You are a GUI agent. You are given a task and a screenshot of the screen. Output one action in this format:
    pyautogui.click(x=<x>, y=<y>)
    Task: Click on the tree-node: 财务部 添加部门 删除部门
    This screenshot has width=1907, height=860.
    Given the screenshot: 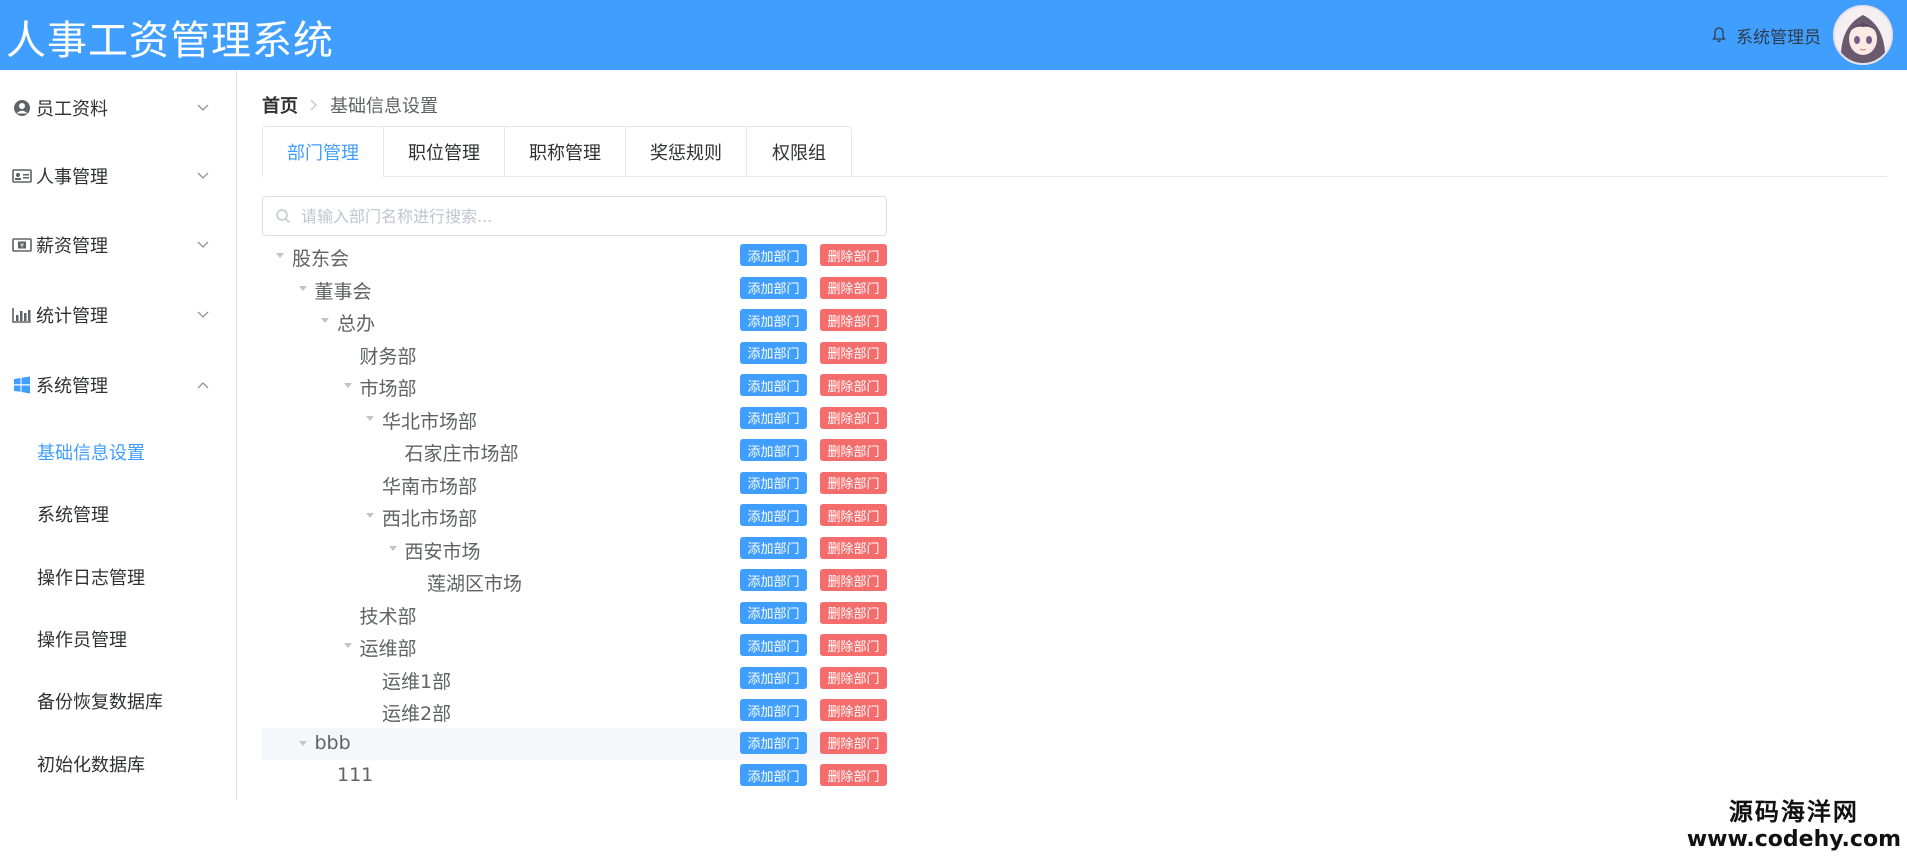 What is the action you would take?
    pyautogui.click(x=575, y=354)
    